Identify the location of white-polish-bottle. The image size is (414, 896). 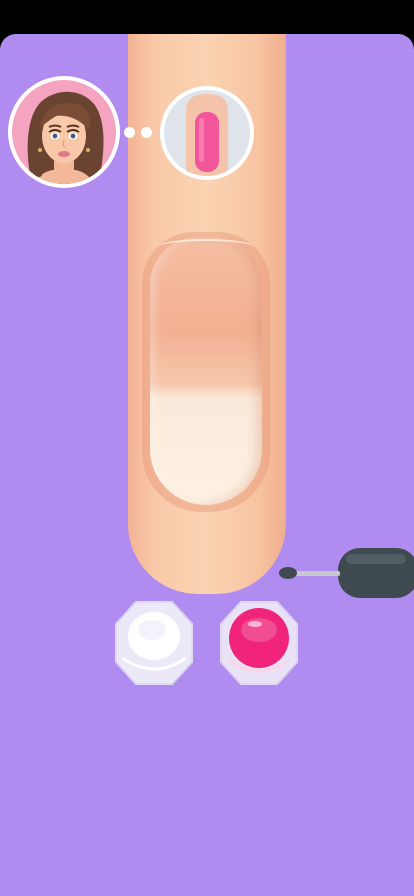
(154, 643).